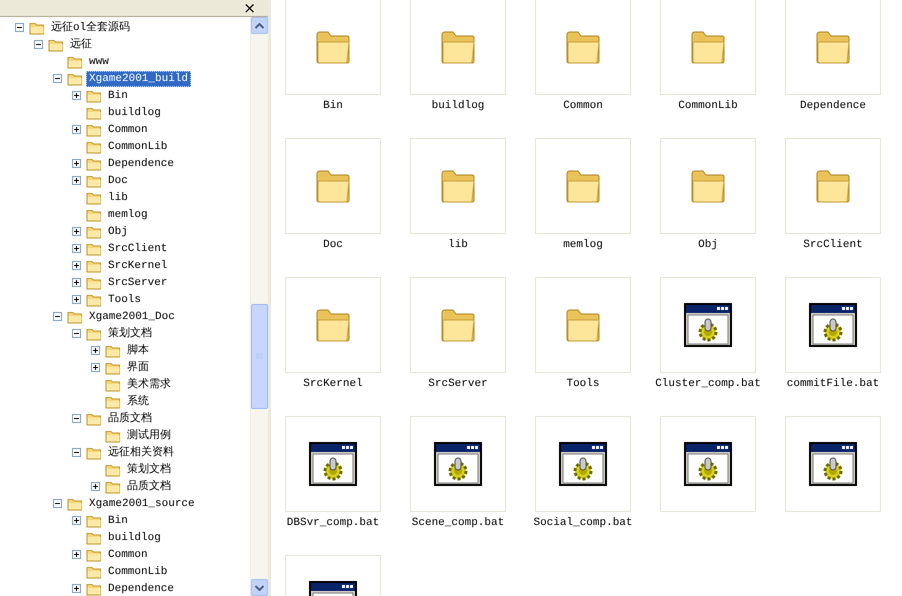  What do you see at coordinates (583, 523) in the screenshot?
I see `file-name: Social_comp.bat` at bounding box center [583, 523].